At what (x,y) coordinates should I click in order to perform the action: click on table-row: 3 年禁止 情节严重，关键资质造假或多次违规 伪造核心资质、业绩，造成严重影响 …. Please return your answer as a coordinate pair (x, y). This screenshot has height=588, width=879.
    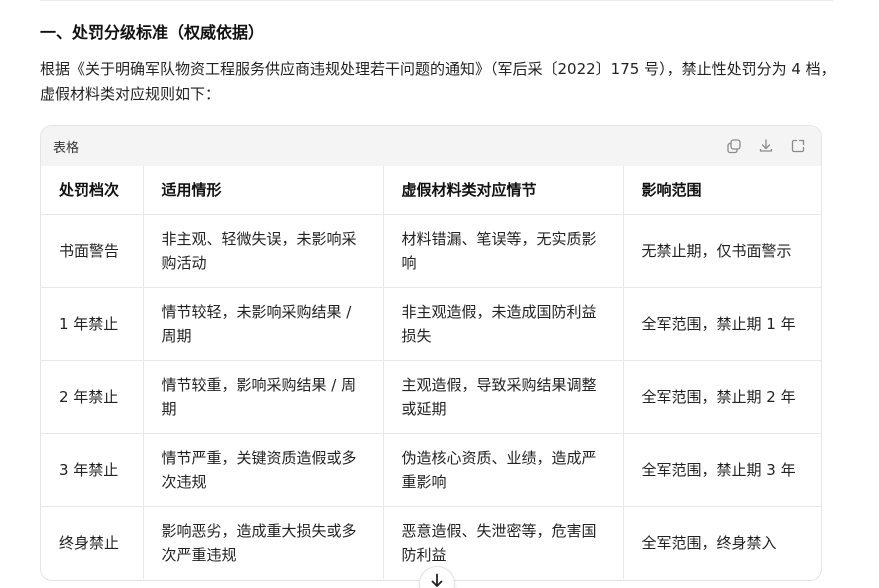
    Looking at the image, I should click on (431, 470).